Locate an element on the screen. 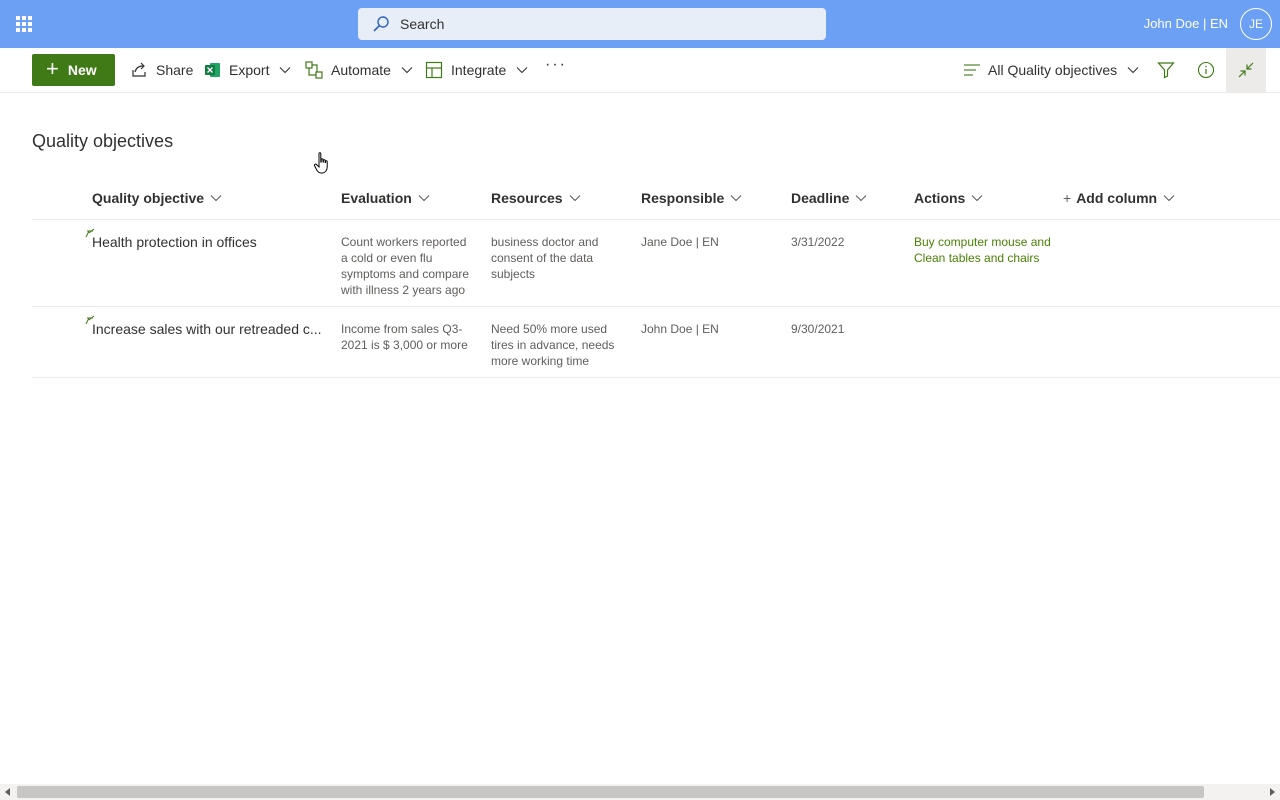 This screenshot has width=1280, height=800. automate-label: Automate is located at coordinates (361, 70).